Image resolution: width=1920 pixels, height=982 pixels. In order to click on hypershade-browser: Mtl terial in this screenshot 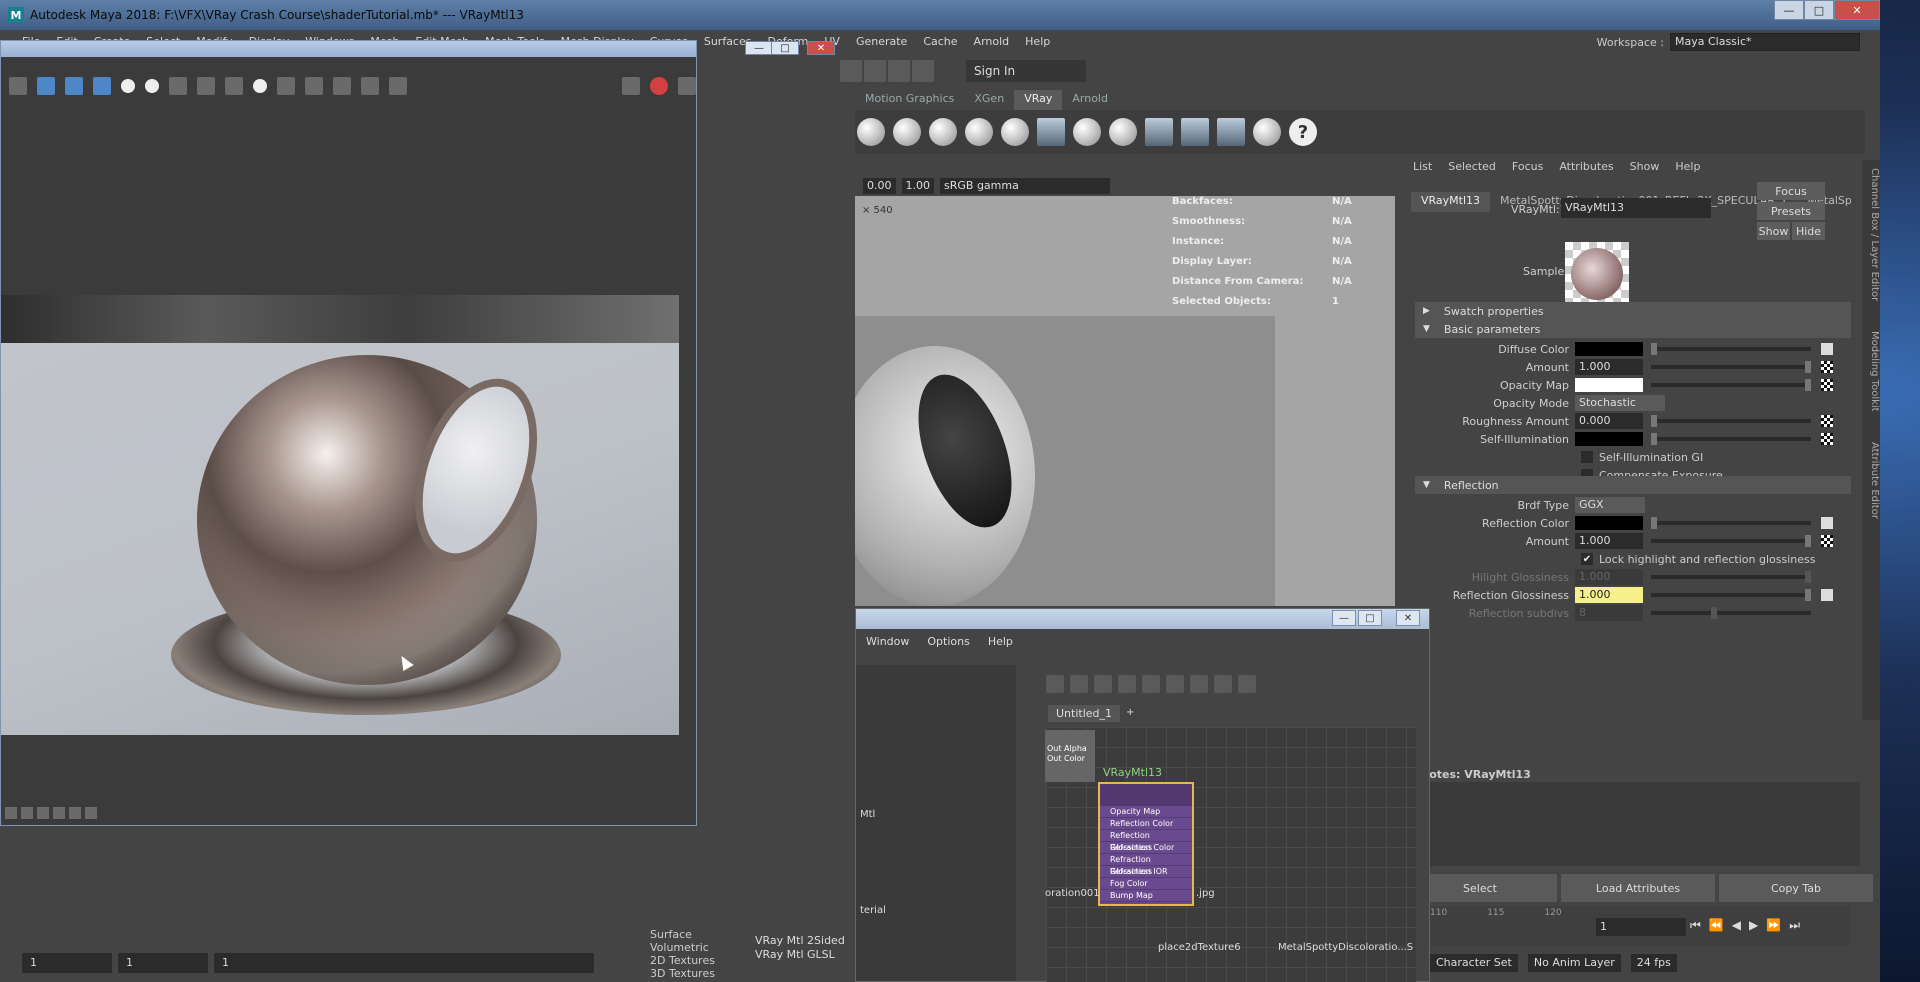, I will do `click(936, 823)`.